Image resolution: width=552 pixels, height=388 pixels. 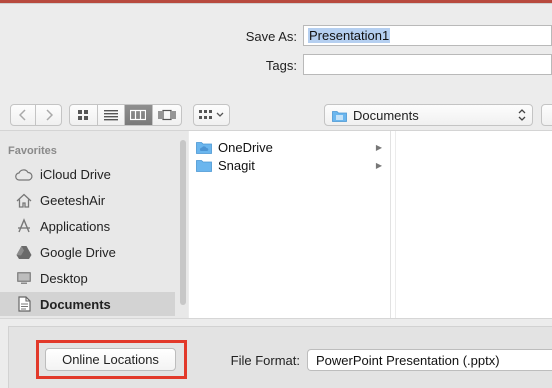 What do you see at coordinates (24, 200) in the screenshot?
I see `home-icon` at bounding box center [24, 200].